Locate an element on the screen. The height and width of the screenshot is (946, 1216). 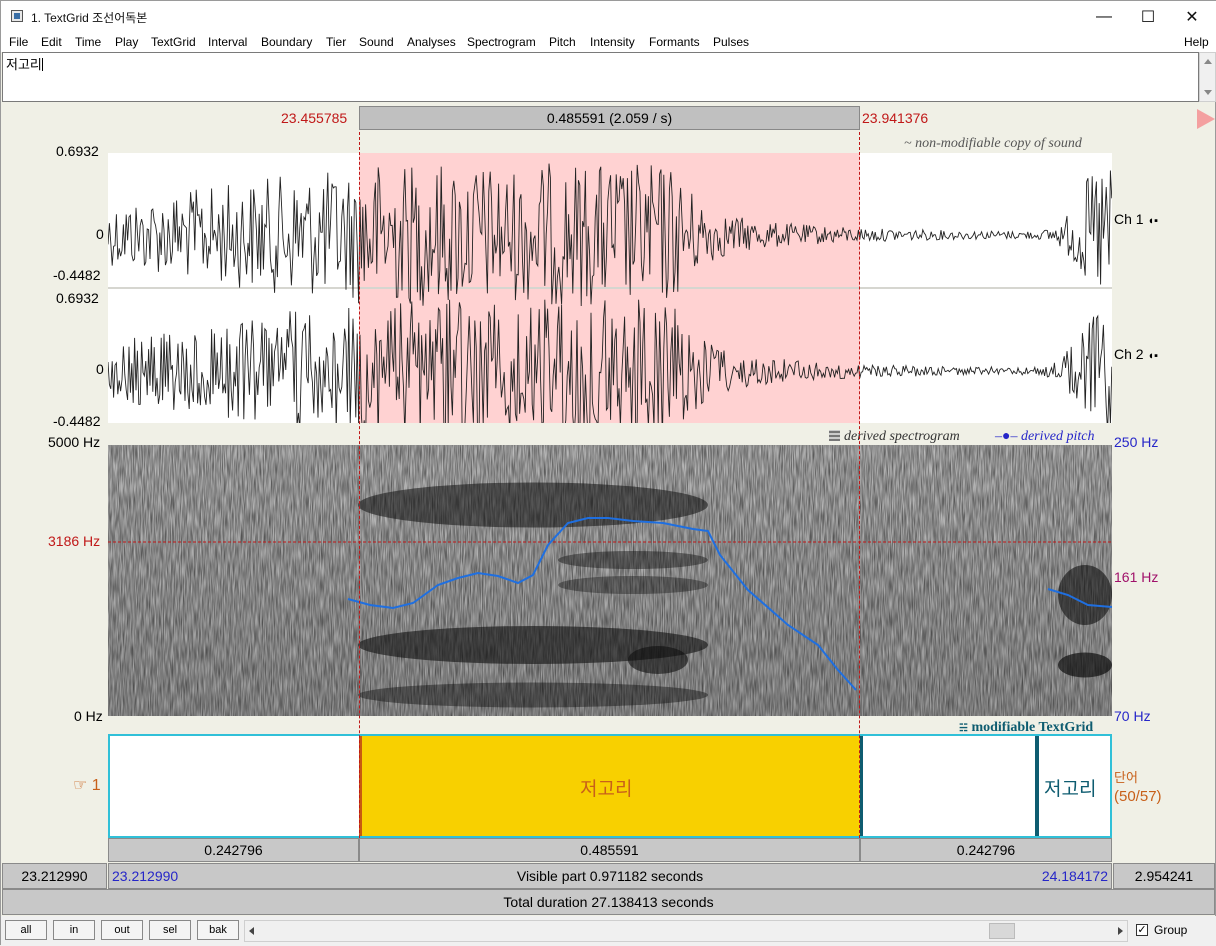
maximize-button: ☐ is located at coordinates (1148, 16).